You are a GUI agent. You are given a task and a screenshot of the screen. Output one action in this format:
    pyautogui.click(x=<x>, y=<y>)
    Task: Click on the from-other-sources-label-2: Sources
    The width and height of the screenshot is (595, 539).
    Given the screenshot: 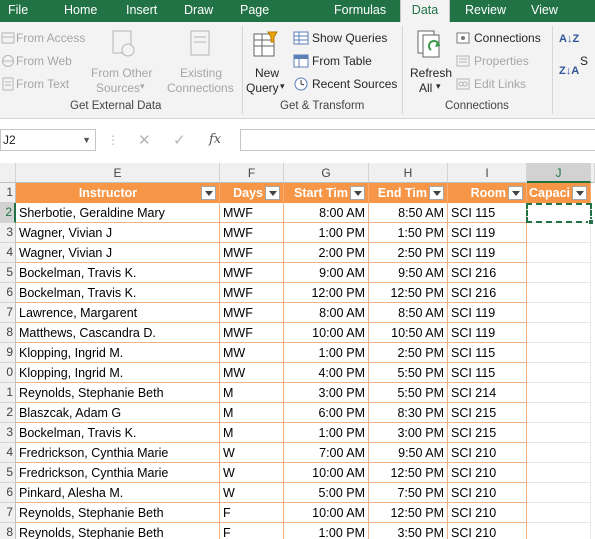 What is the action you would take?
    pyautogui.click(x=118, y=88)
    